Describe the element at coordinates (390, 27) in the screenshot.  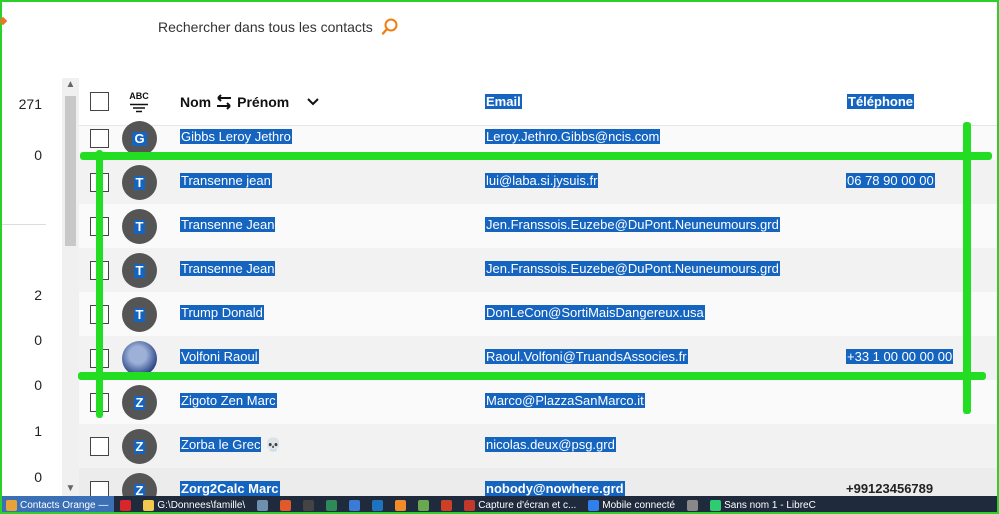
I see `search-icon` at that location.